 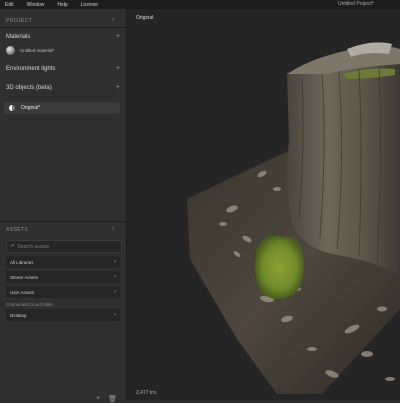 What do you see at coordinates (118, 68) in the screenshot?
I see `add-environment-icon: +` at bounding box center [118, 68].